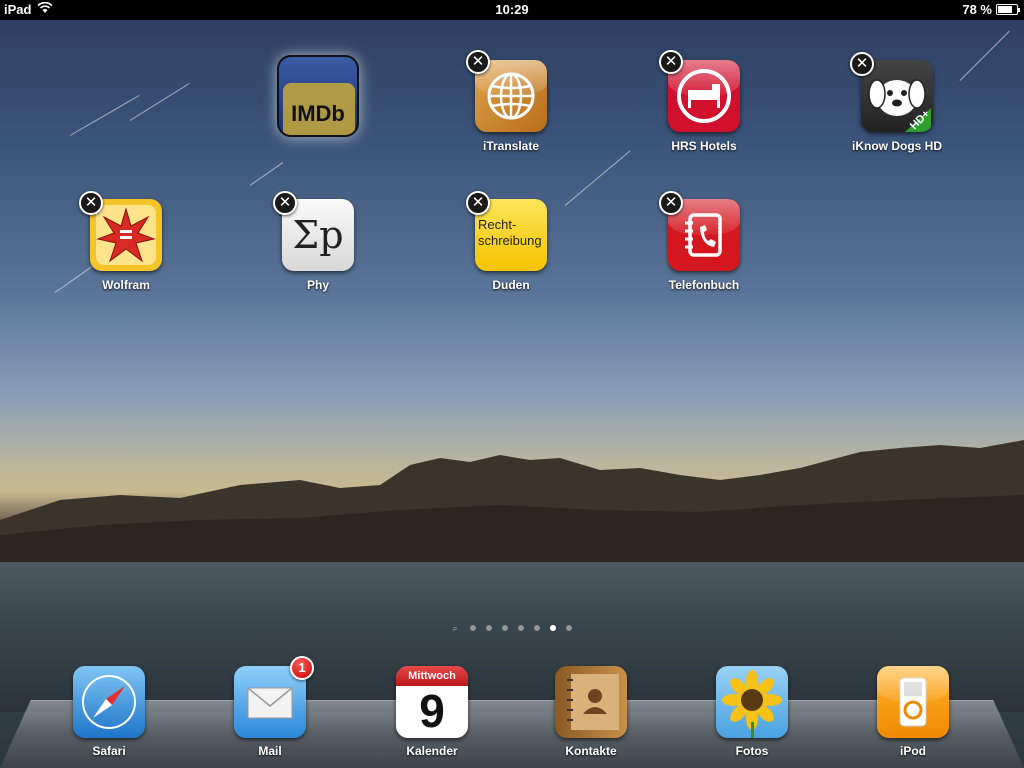 Image resolution: width=1024 pixels, height=768 pixels. What do you see at coordinates (109, 702) in the screenshot?
I see `compass-icon` at bounding box center [109, 702].